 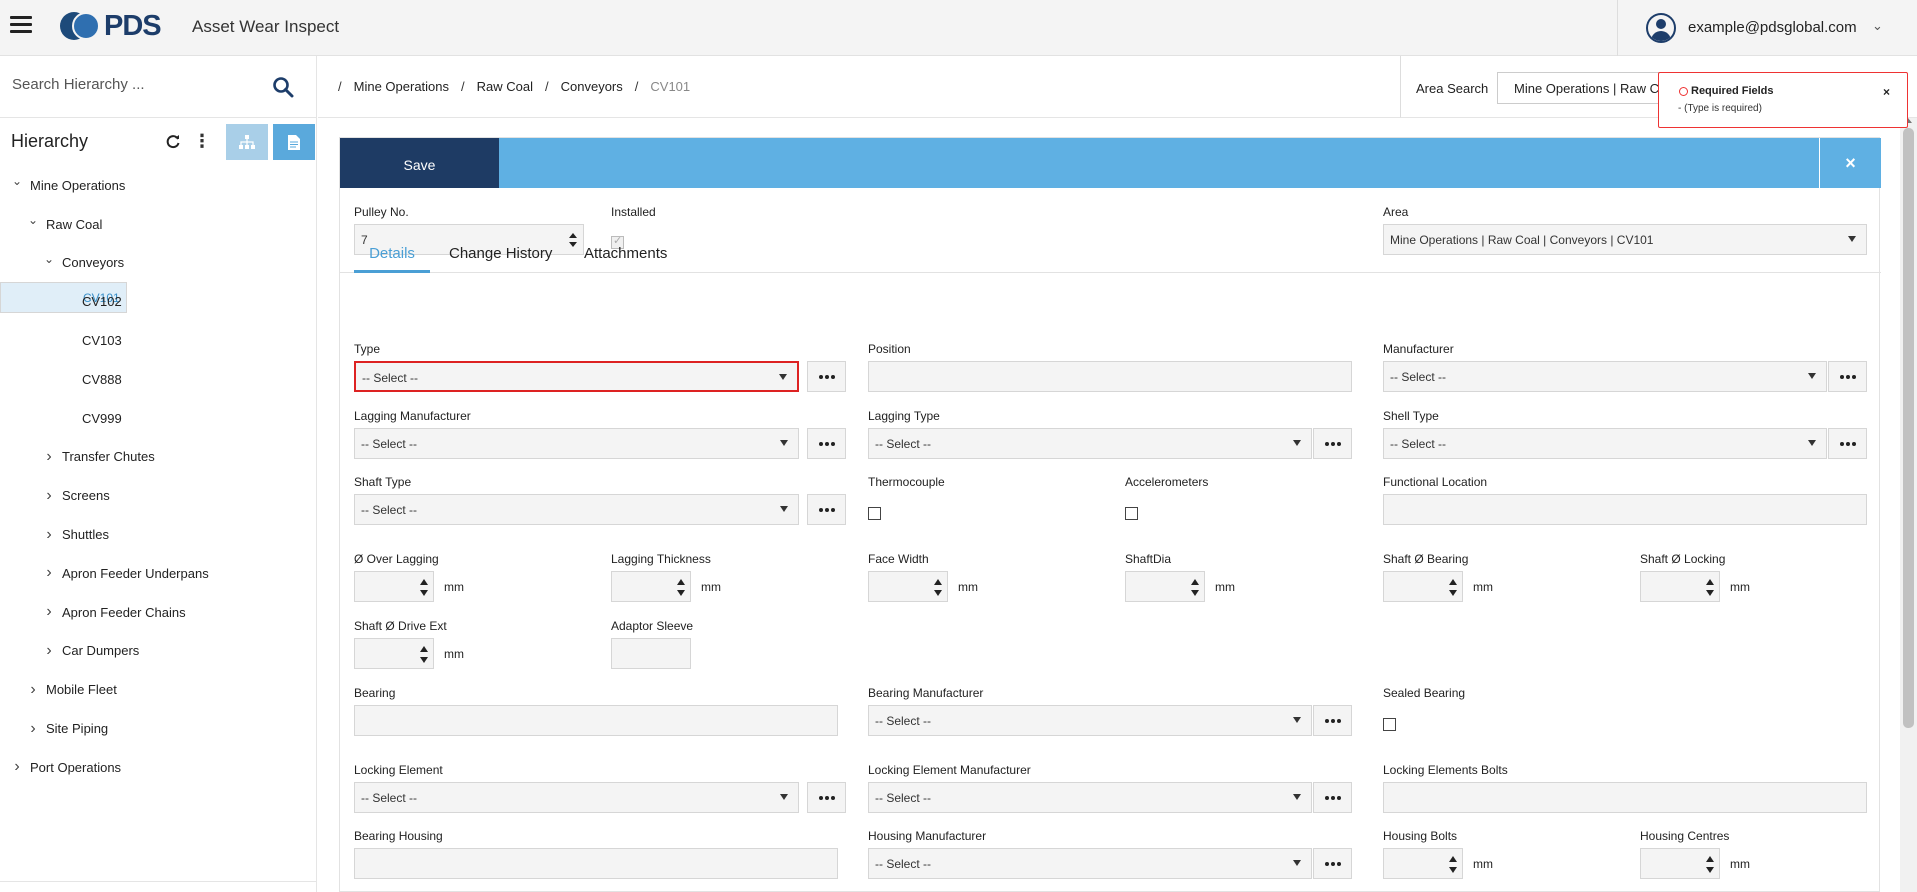 What do you see at coordinates (21, 26) in the screenshot?
I see `menu-icon` at bounding box center [21, 26].